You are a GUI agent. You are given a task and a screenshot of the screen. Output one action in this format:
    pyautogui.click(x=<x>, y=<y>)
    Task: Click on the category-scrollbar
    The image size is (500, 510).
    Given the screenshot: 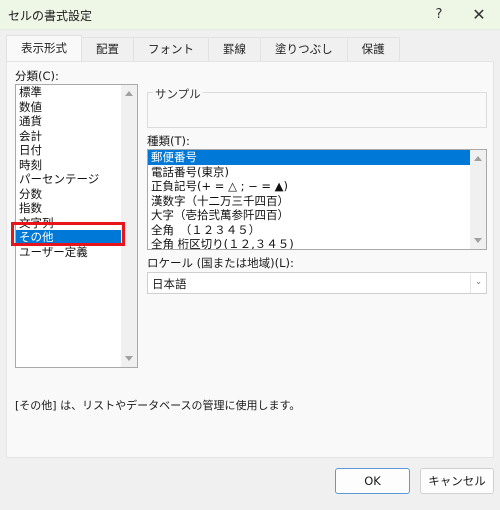 What is the action you would take?
    pyautogui.click(x=129, y=226)
    